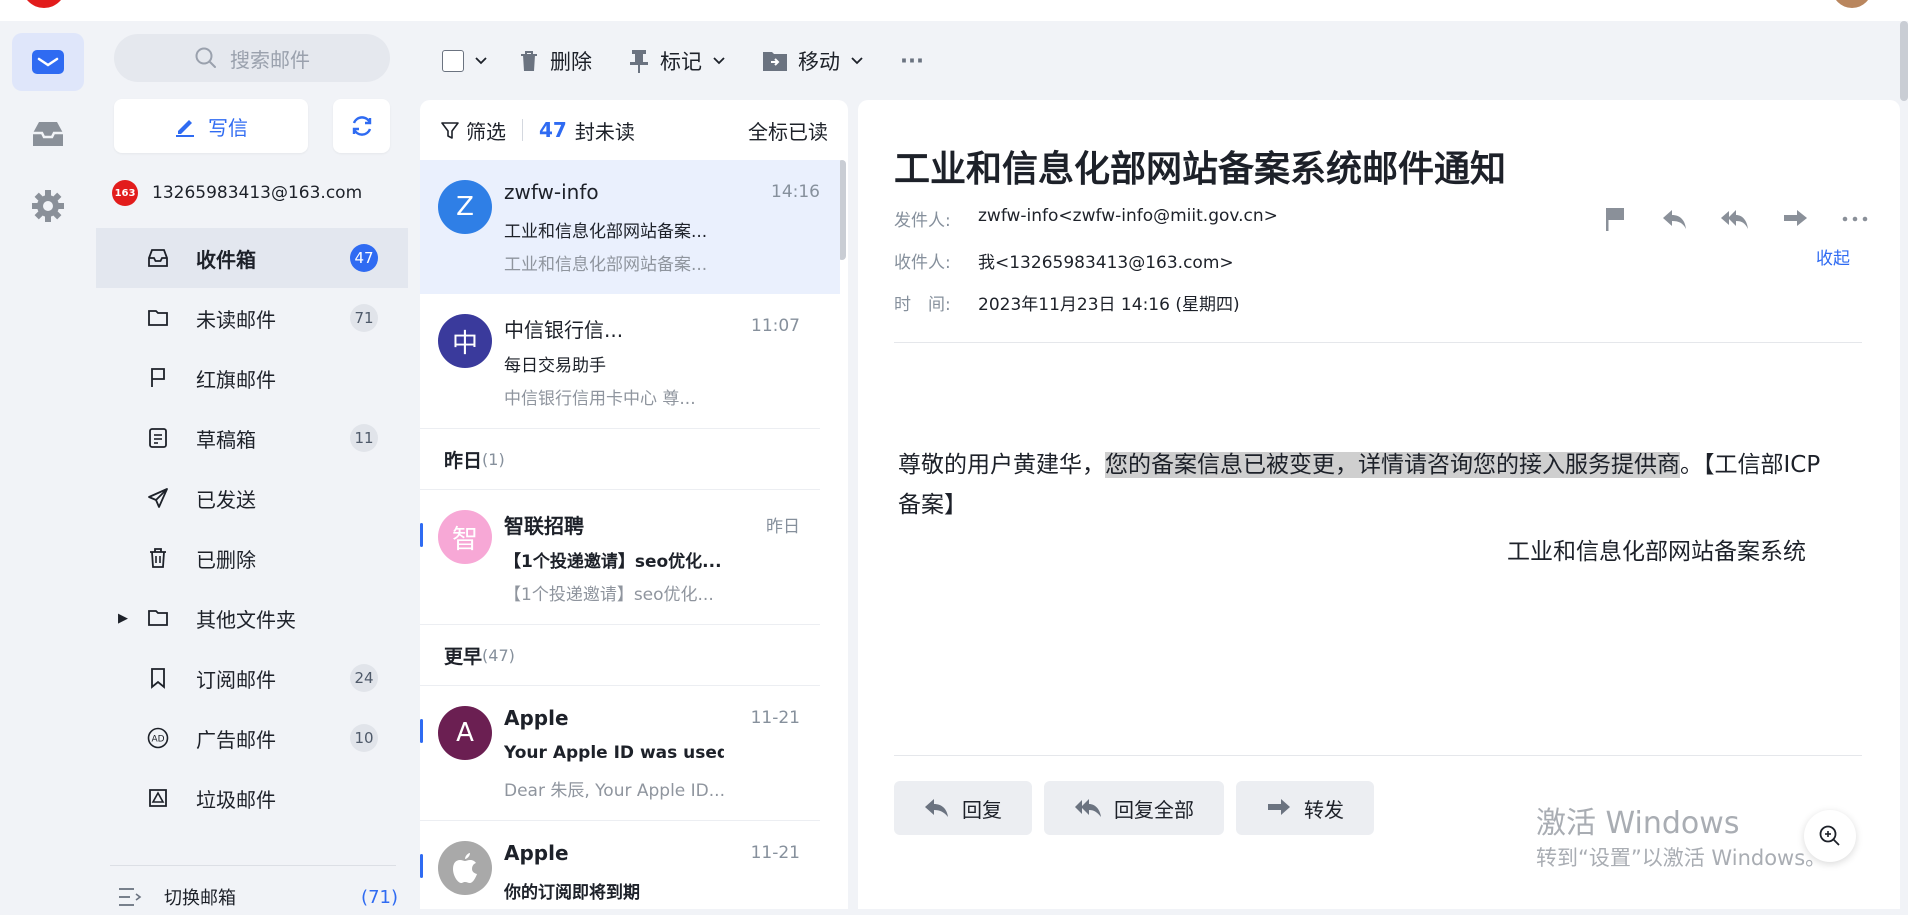 The width and height of the screenshot is (1908, 915). I want to click on activation-watermark-title: 激活 Windows, so click(1638, 823).